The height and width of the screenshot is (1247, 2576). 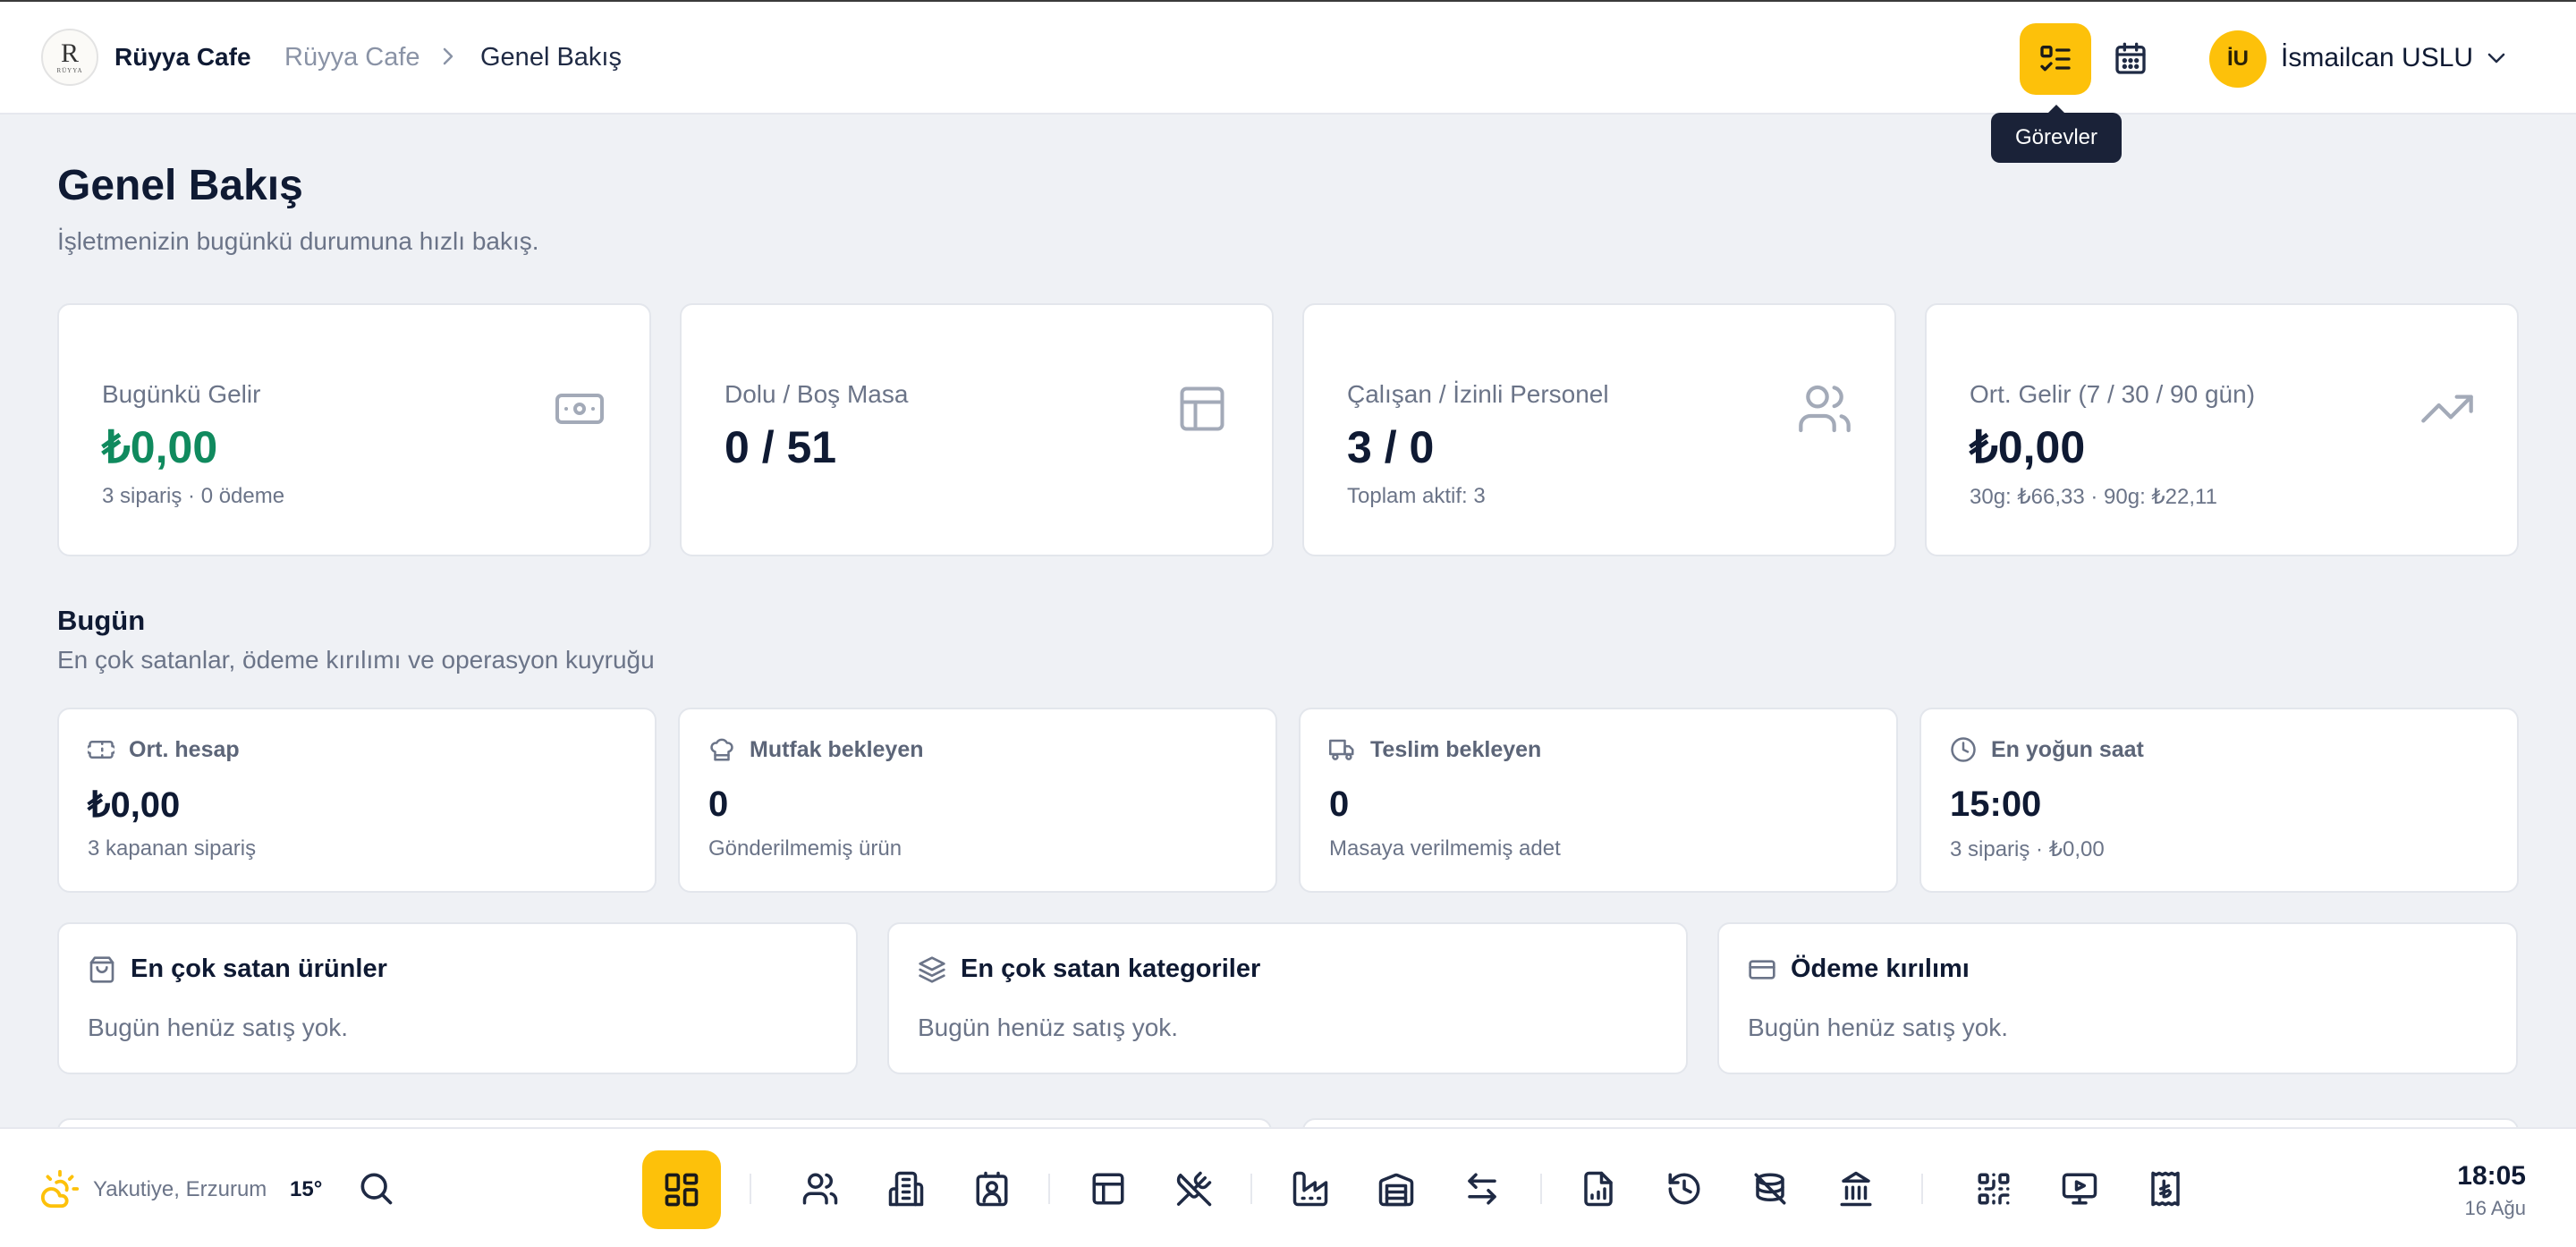 What do you see at coordinates (2496, 58) in the screenshot?
I see `chevron-down-icon` at bounding box center [2496, 58].